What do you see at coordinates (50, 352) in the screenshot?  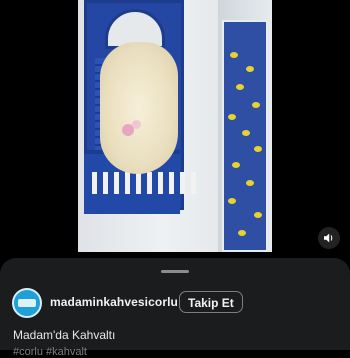 I see `post-hashtags: #corlu #kahvalt` at bounding box center [50, 352].